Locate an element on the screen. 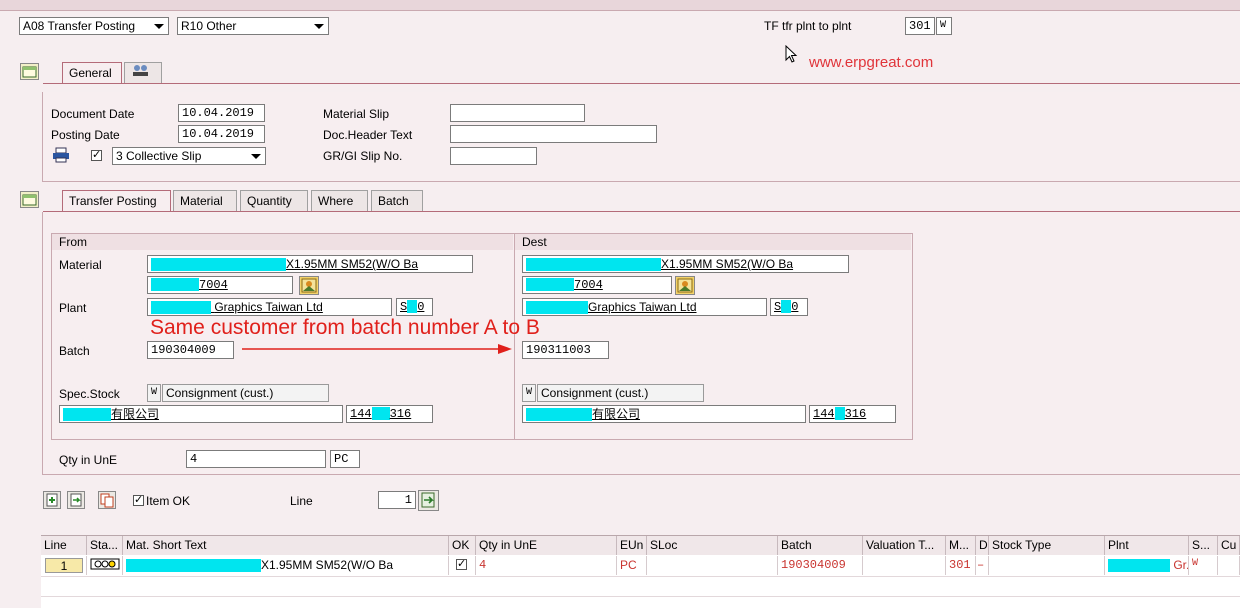  reference-select: R10 Other is located at coordinates (253, 26).